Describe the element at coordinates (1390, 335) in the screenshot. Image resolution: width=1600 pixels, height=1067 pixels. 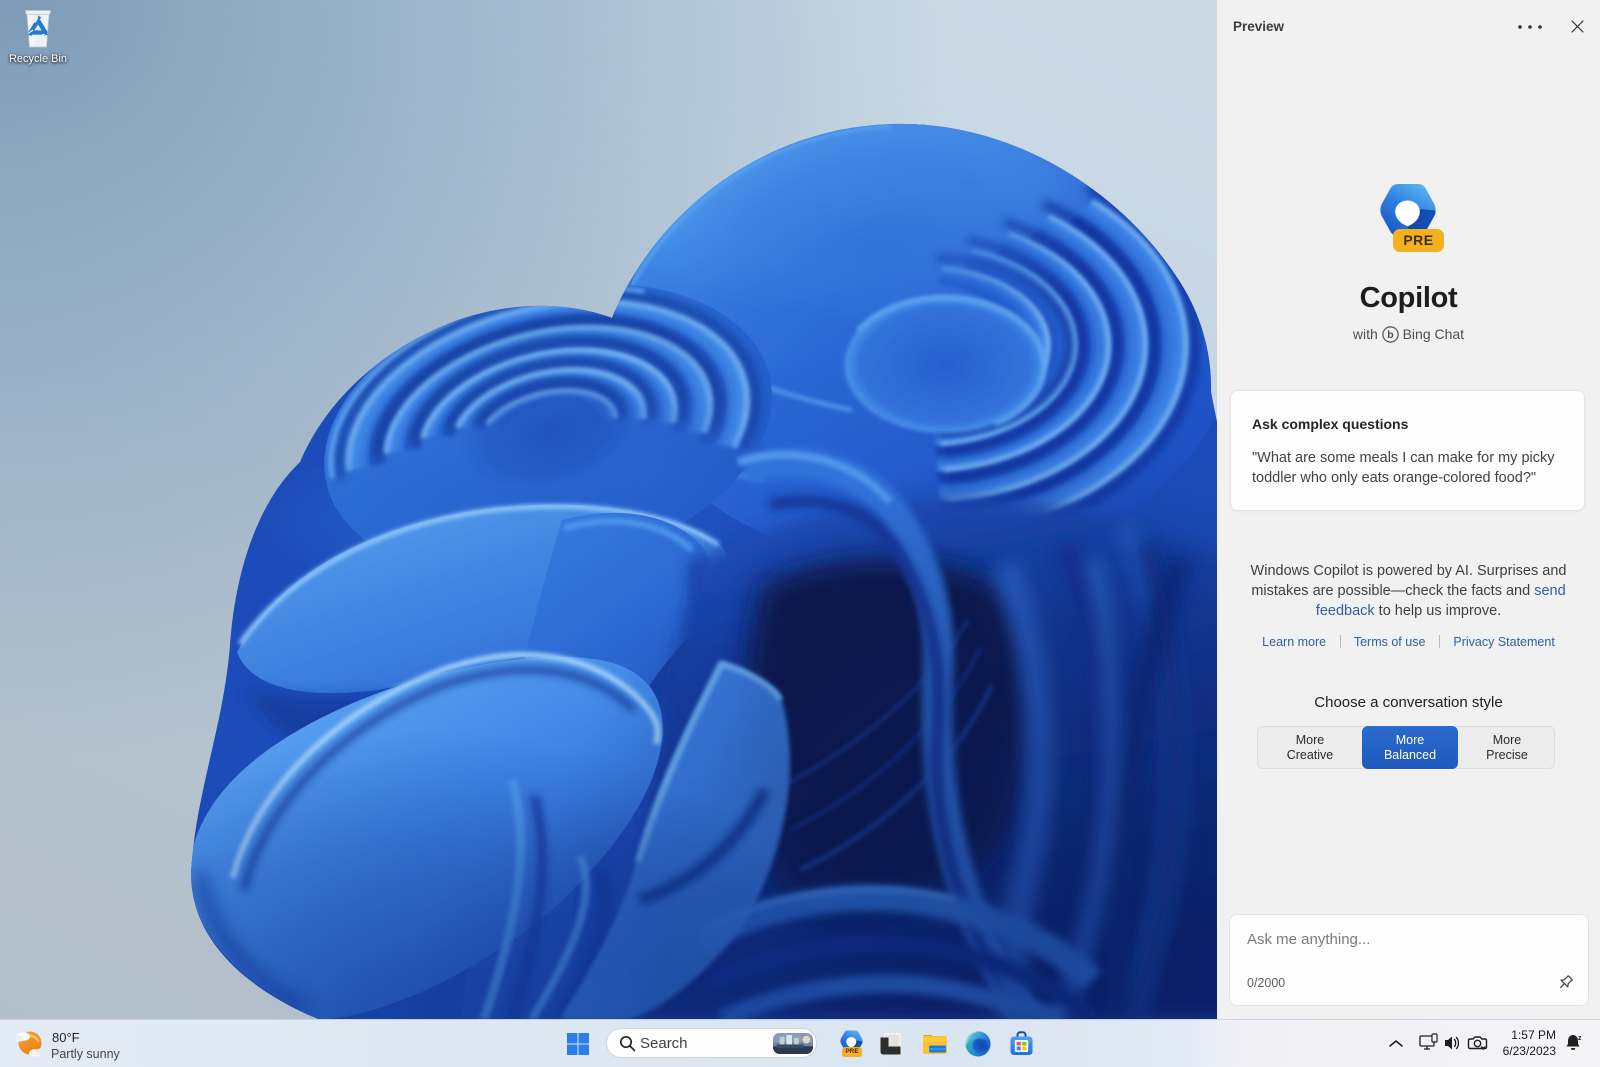
I see `svg-text: b` at that location.